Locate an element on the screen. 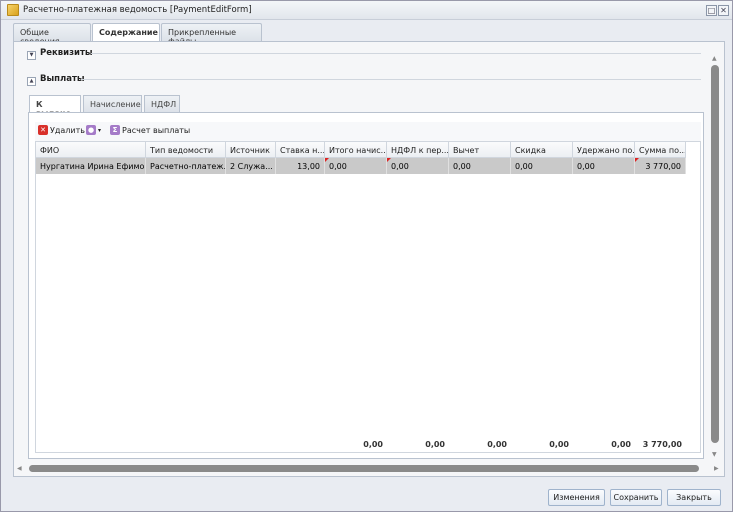 This screenshot has height=512, width=733. total-deduction: 0,00 is located at coordinates (497, 444).